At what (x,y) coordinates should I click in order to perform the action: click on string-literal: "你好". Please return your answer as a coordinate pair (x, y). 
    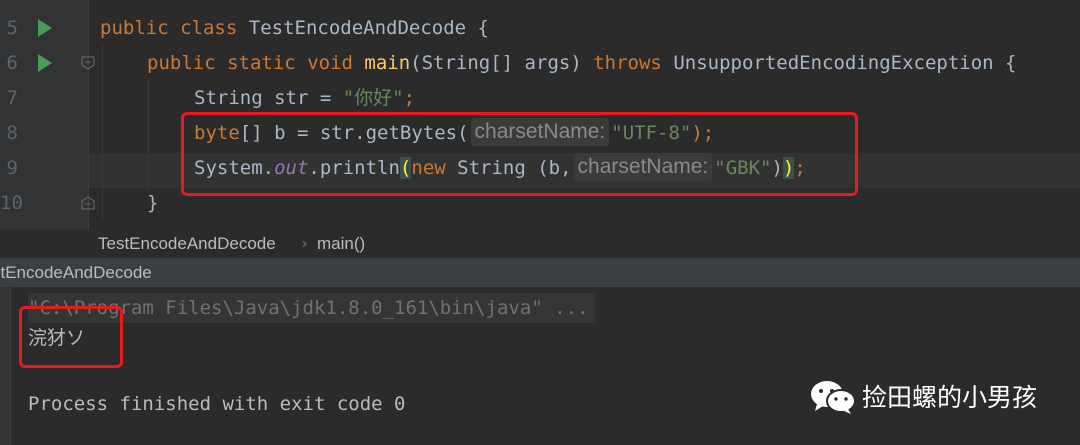
    Looking at the image, I should click on (373, 98).